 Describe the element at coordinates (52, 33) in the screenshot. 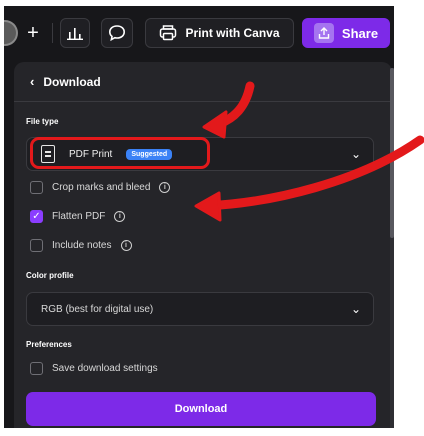

I see `toolbar-divider` at that location.